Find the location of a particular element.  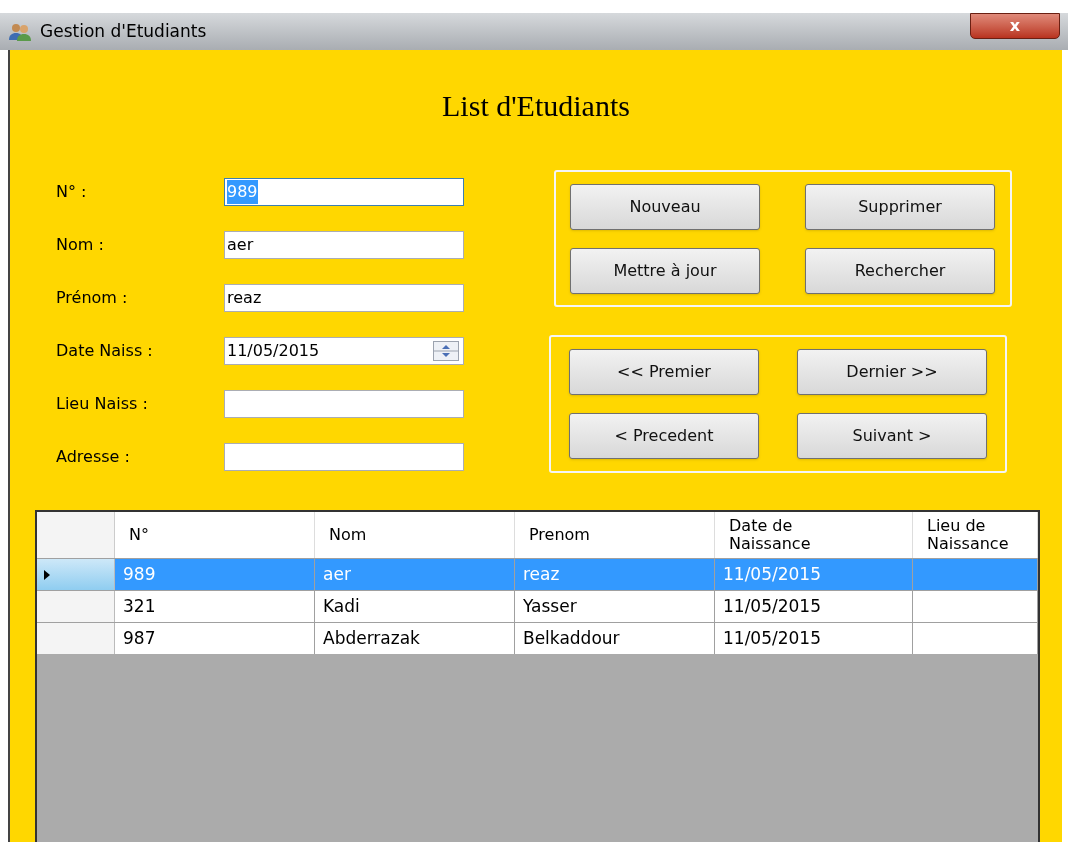

navigation-button: << Premier is located at coordinates (664, 372).